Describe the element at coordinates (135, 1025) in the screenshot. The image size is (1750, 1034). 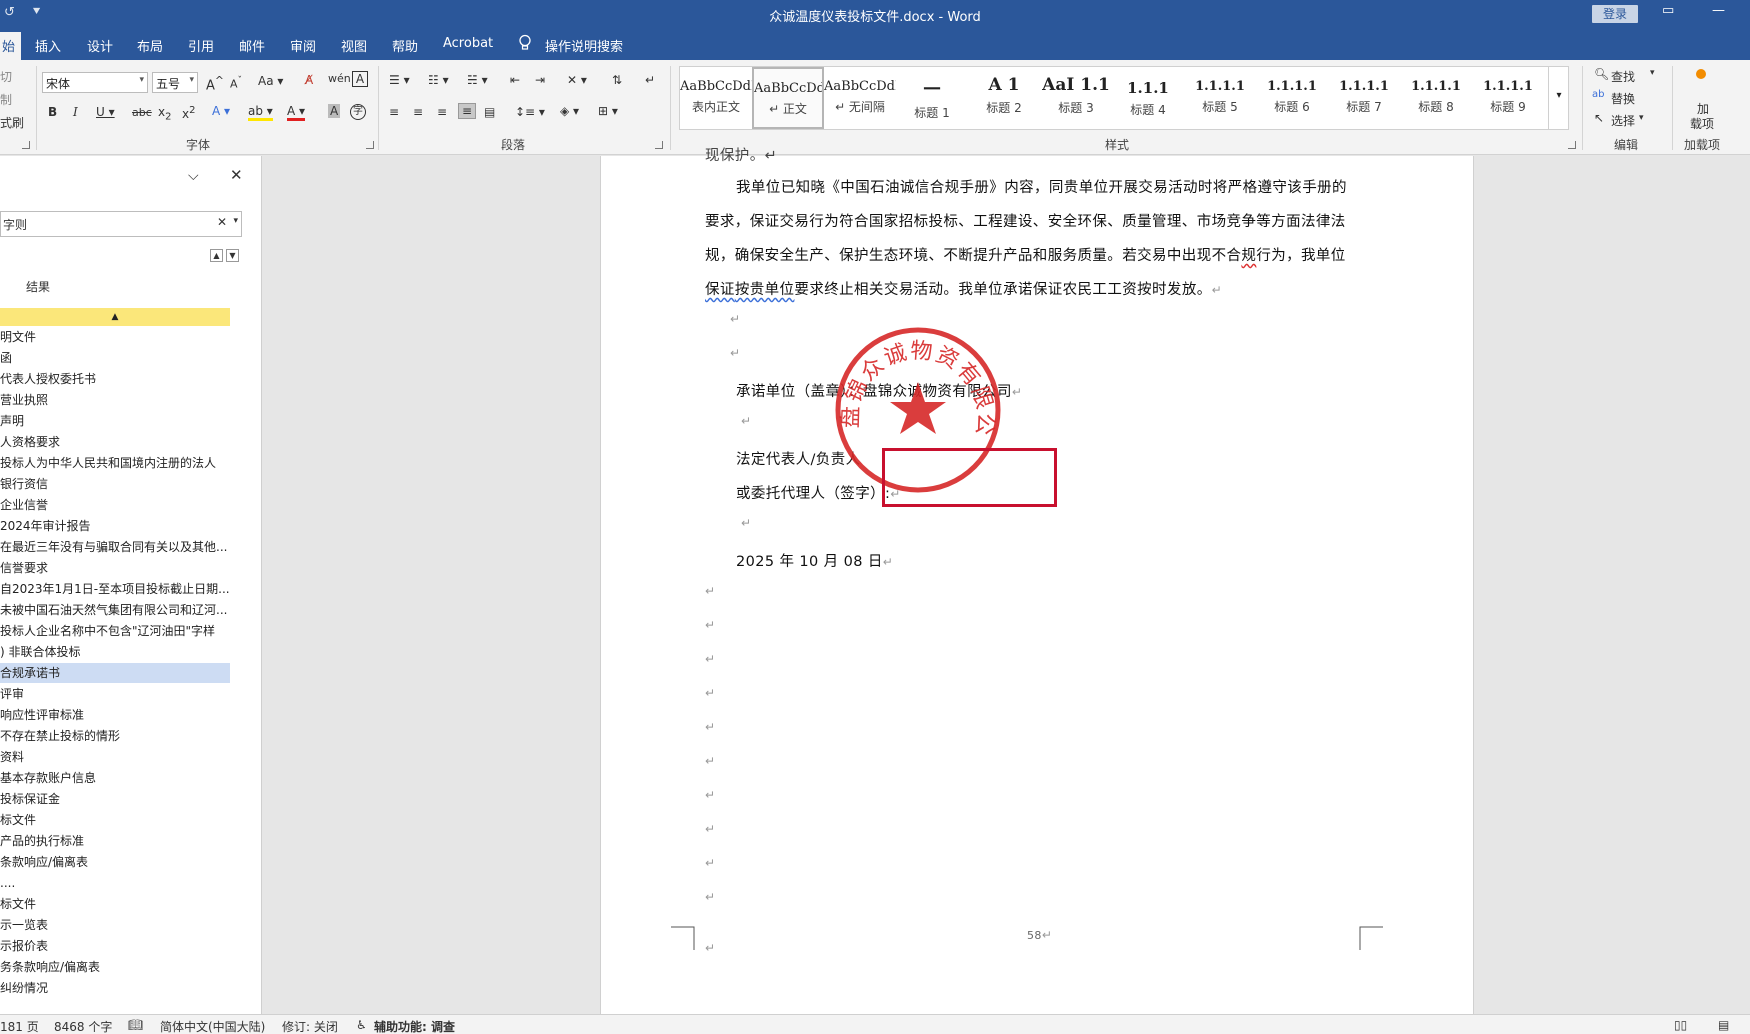
I see `proofing-icon: 📖︎` at that location.